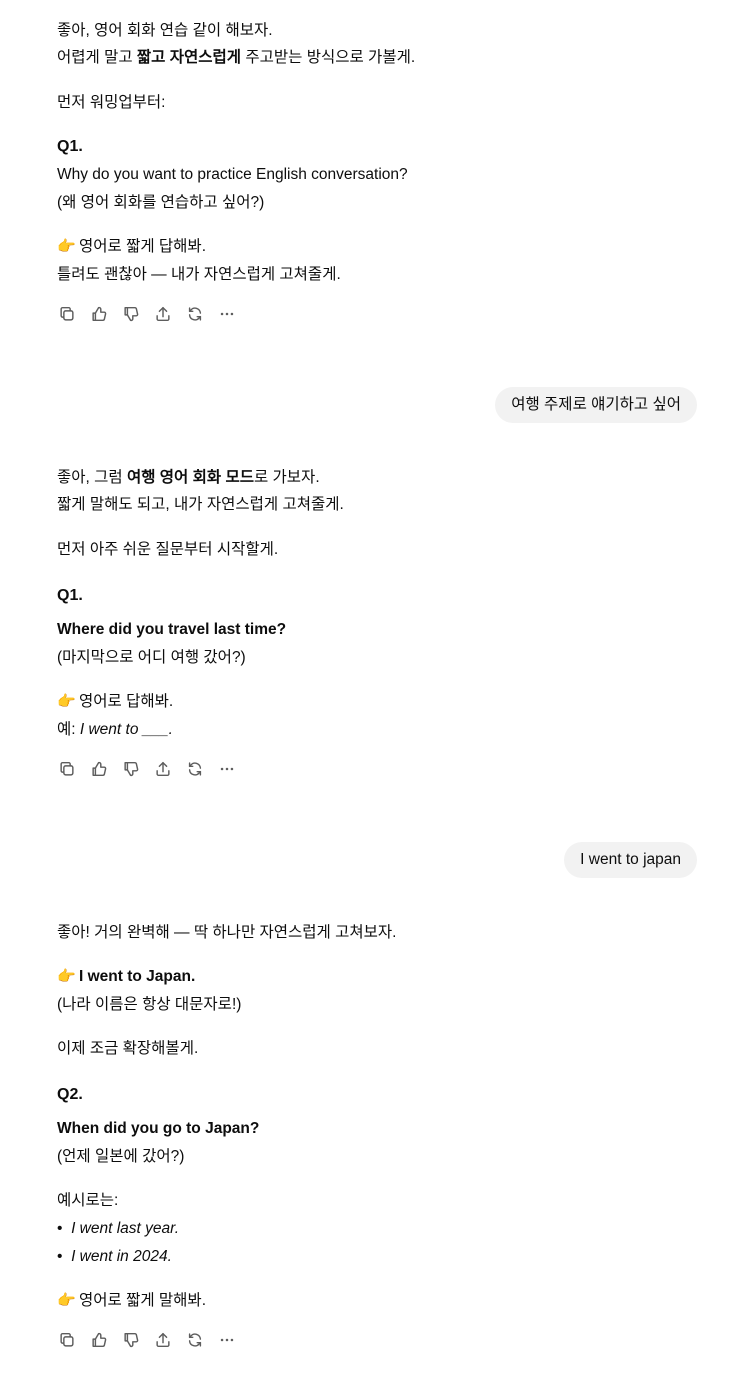  I want to click on examples-label: 예시로는:, so click(88, 1200).